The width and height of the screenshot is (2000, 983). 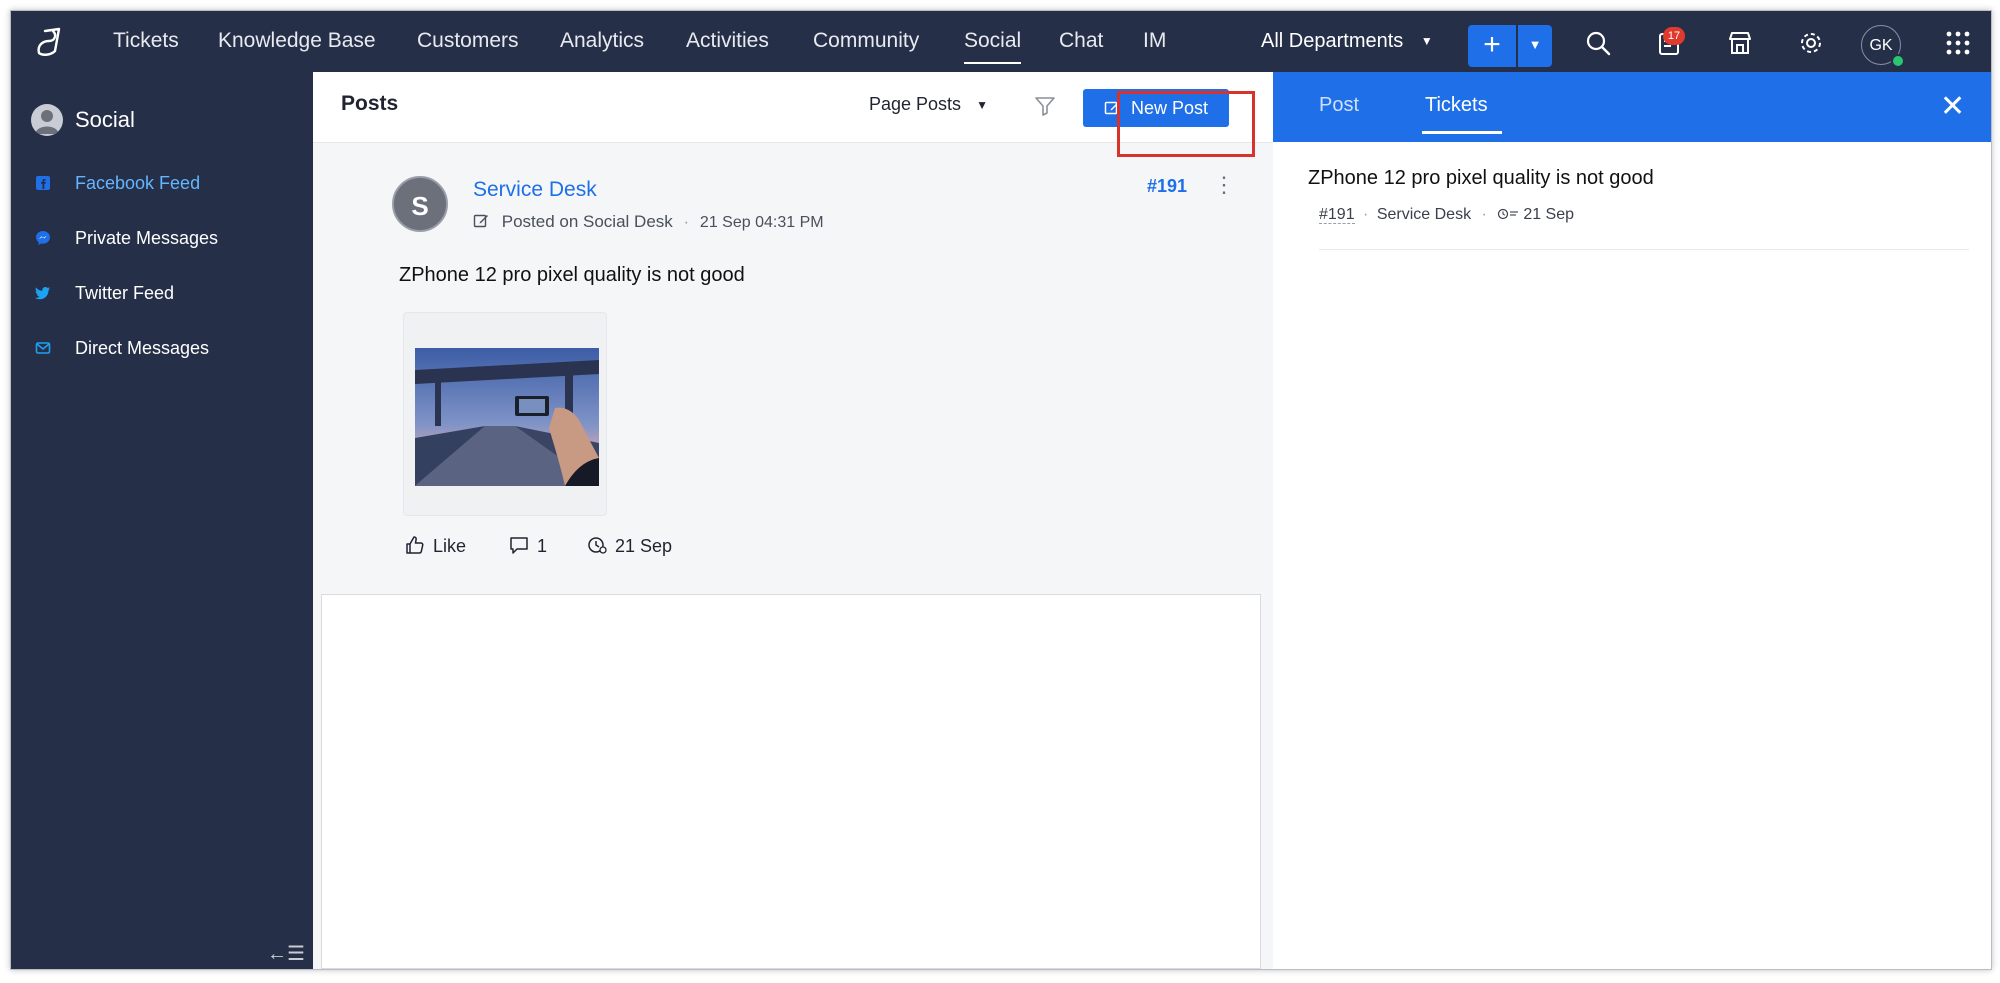 I want to click on nav-community: Community, so click(x=866, y=41).